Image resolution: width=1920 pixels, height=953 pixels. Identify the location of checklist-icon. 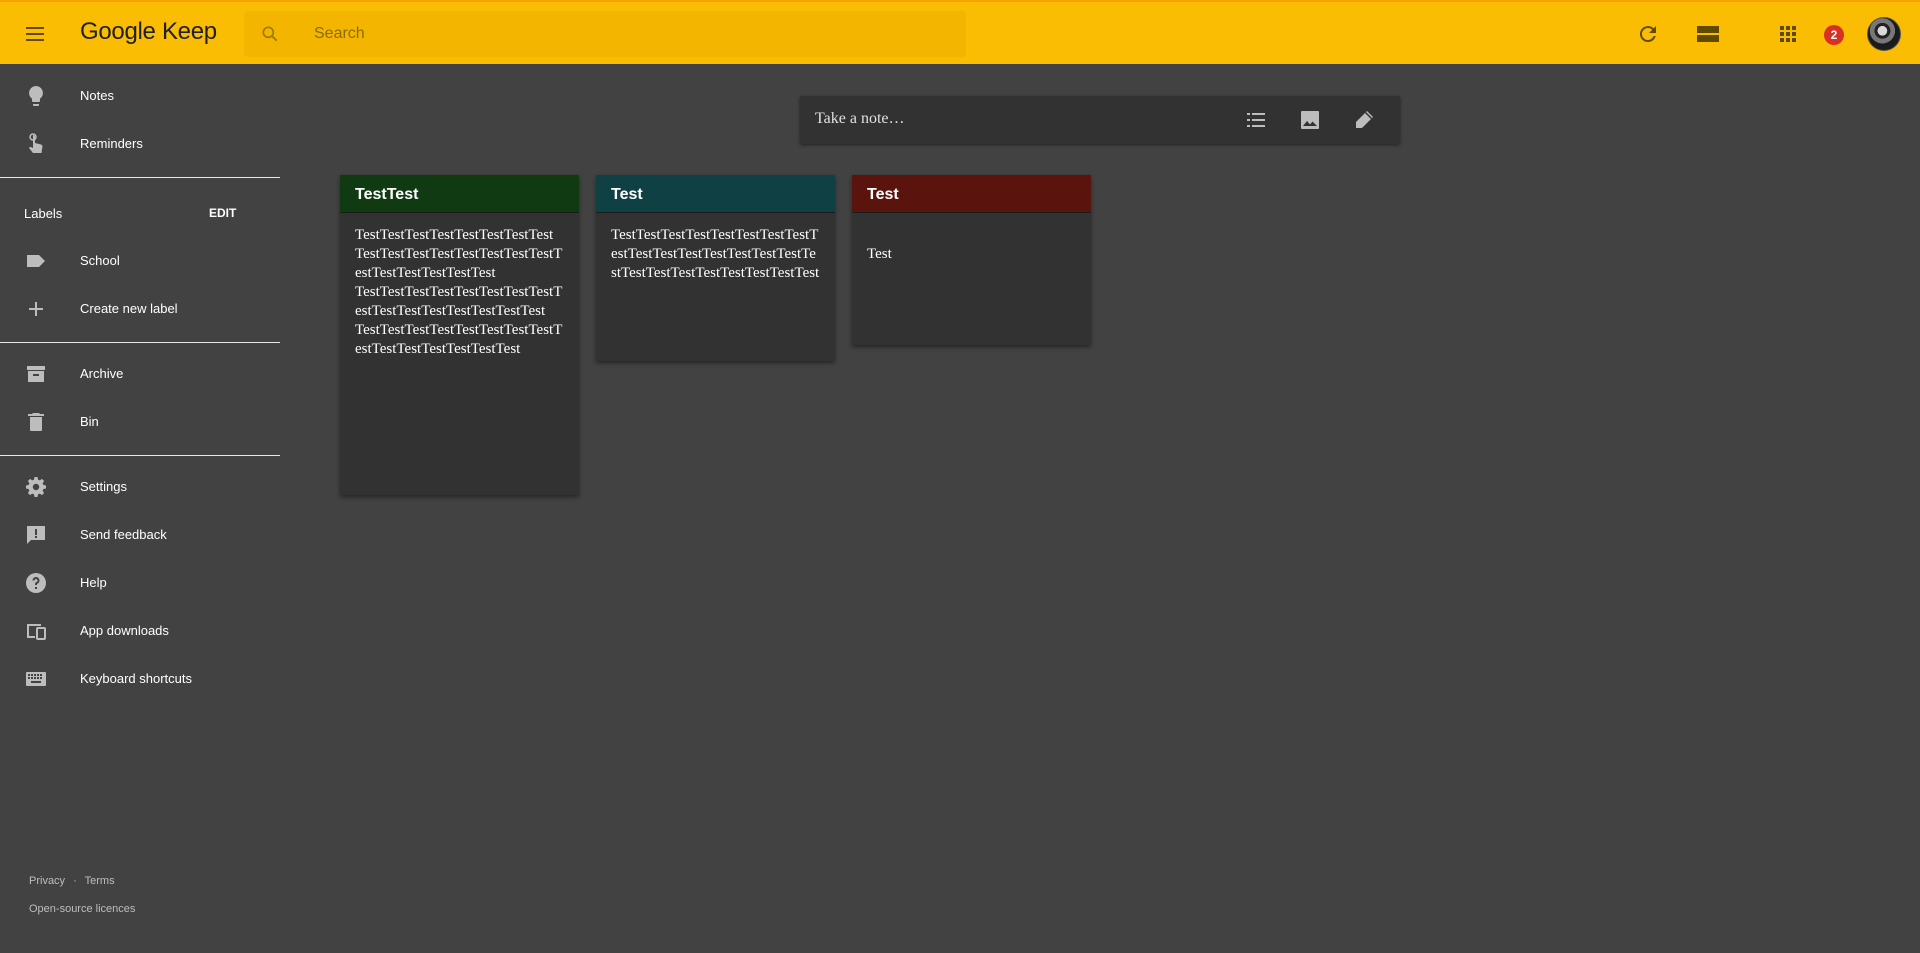
(1256, 120).